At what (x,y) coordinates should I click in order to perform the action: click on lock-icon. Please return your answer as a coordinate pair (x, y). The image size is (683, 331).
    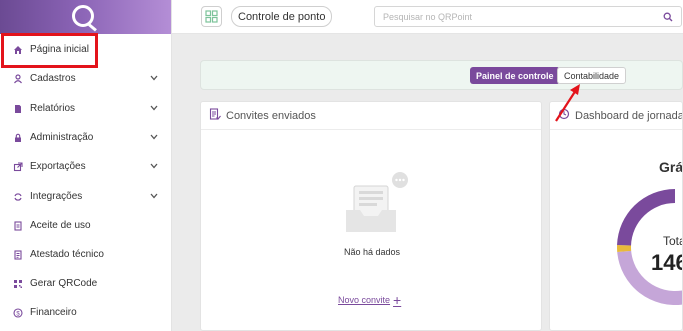
    Looking at the image, I should click on (18, 138).